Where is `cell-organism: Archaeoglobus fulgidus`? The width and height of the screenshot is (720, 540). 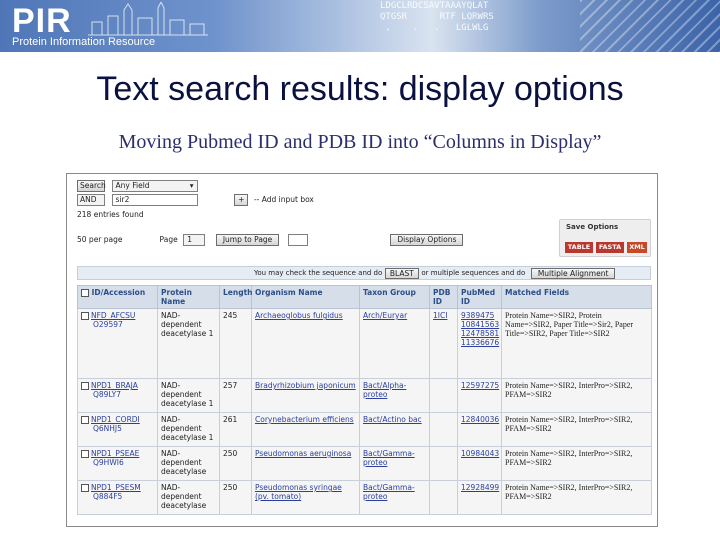 cell-organism: Archaeoglobus fulgidus is located at coordinates (305, 343).